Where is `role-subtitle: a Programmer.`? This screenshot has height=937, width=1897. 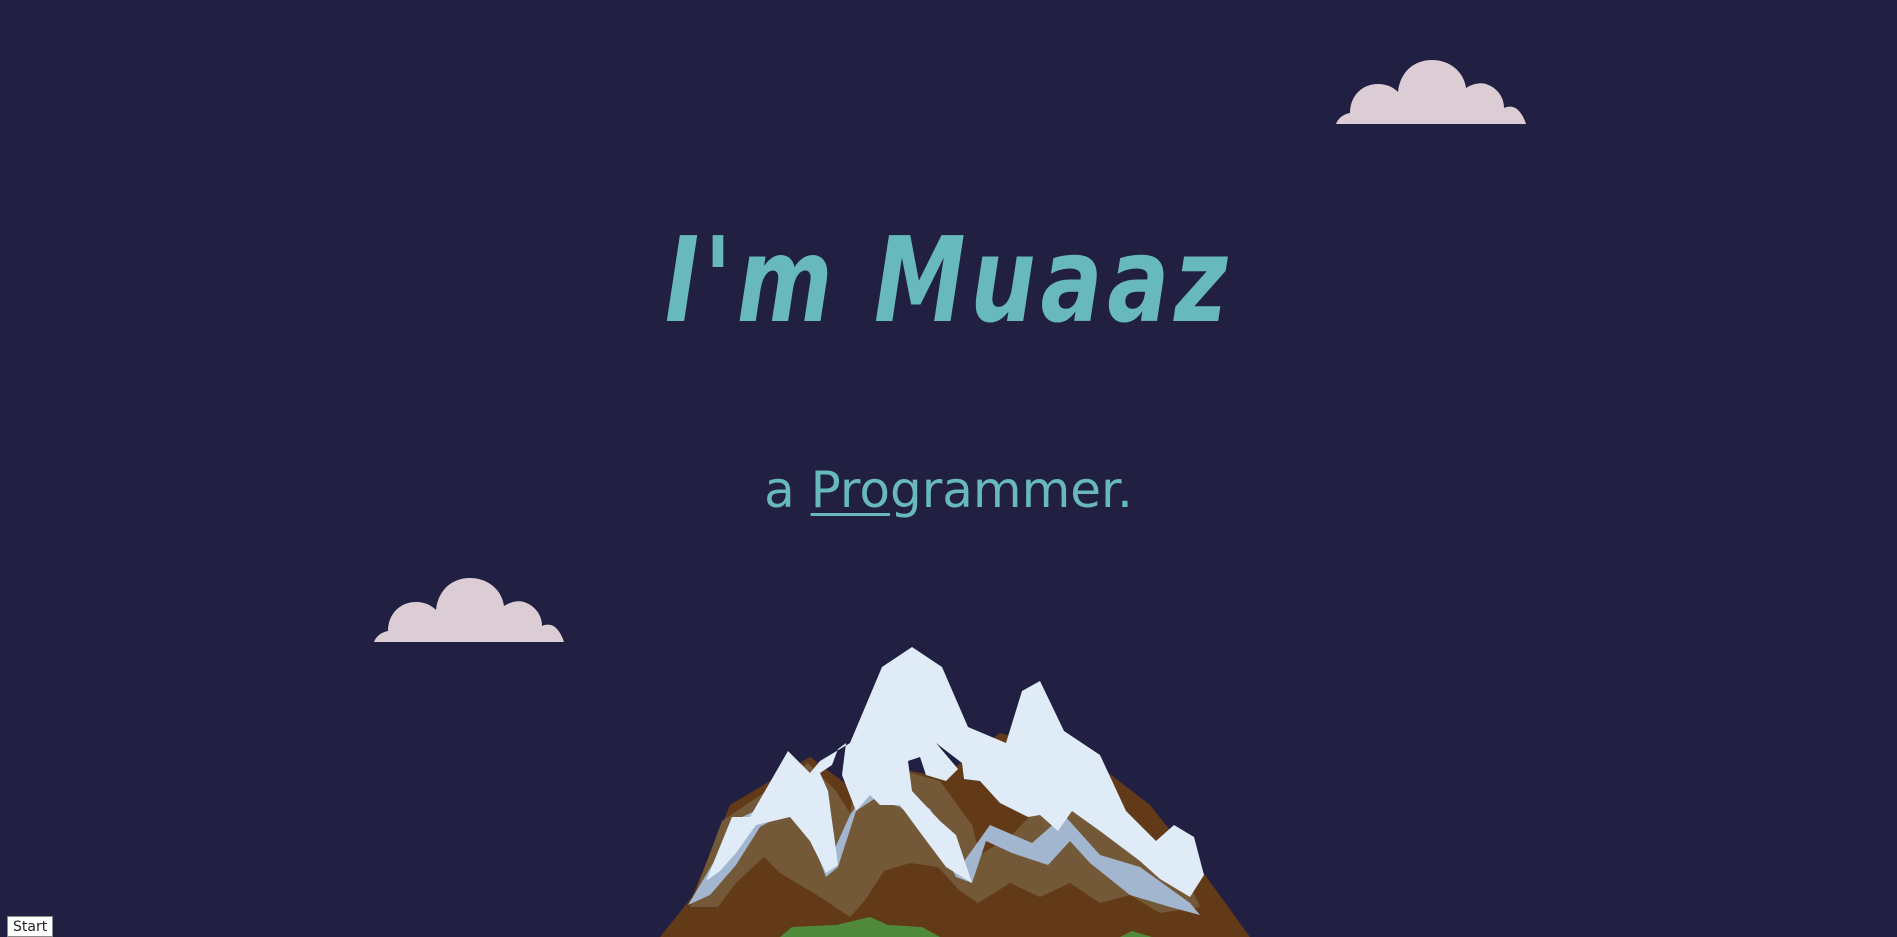 role-subtitle: a Programmer. is located at coordinates (948, 490).